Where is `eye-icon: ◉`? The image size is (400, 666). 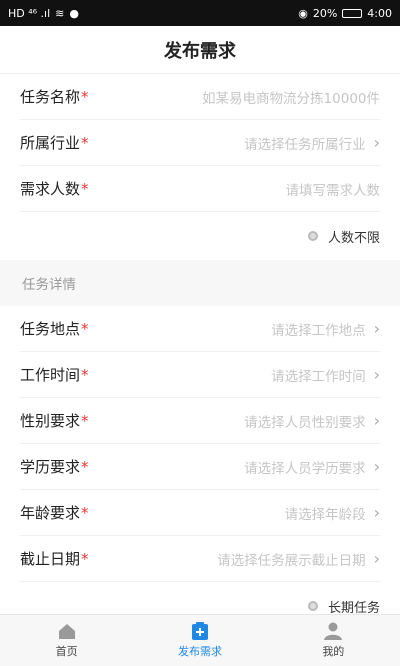 eye-icon: ◉ is located at coordinates (303, 13).